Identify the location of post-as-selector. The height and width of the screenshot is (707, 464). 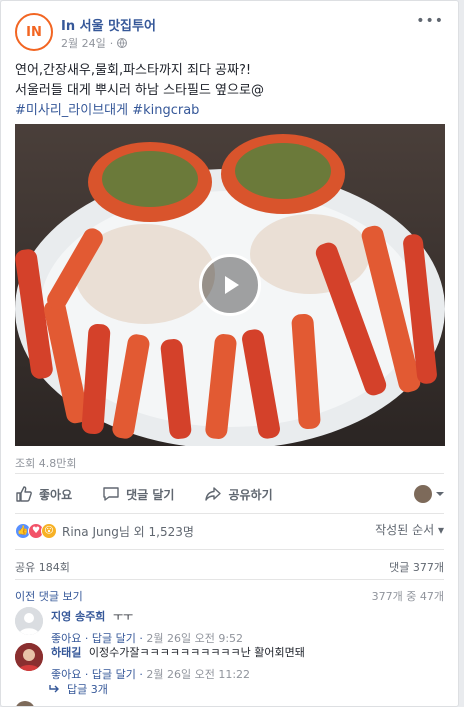
(429, 494).